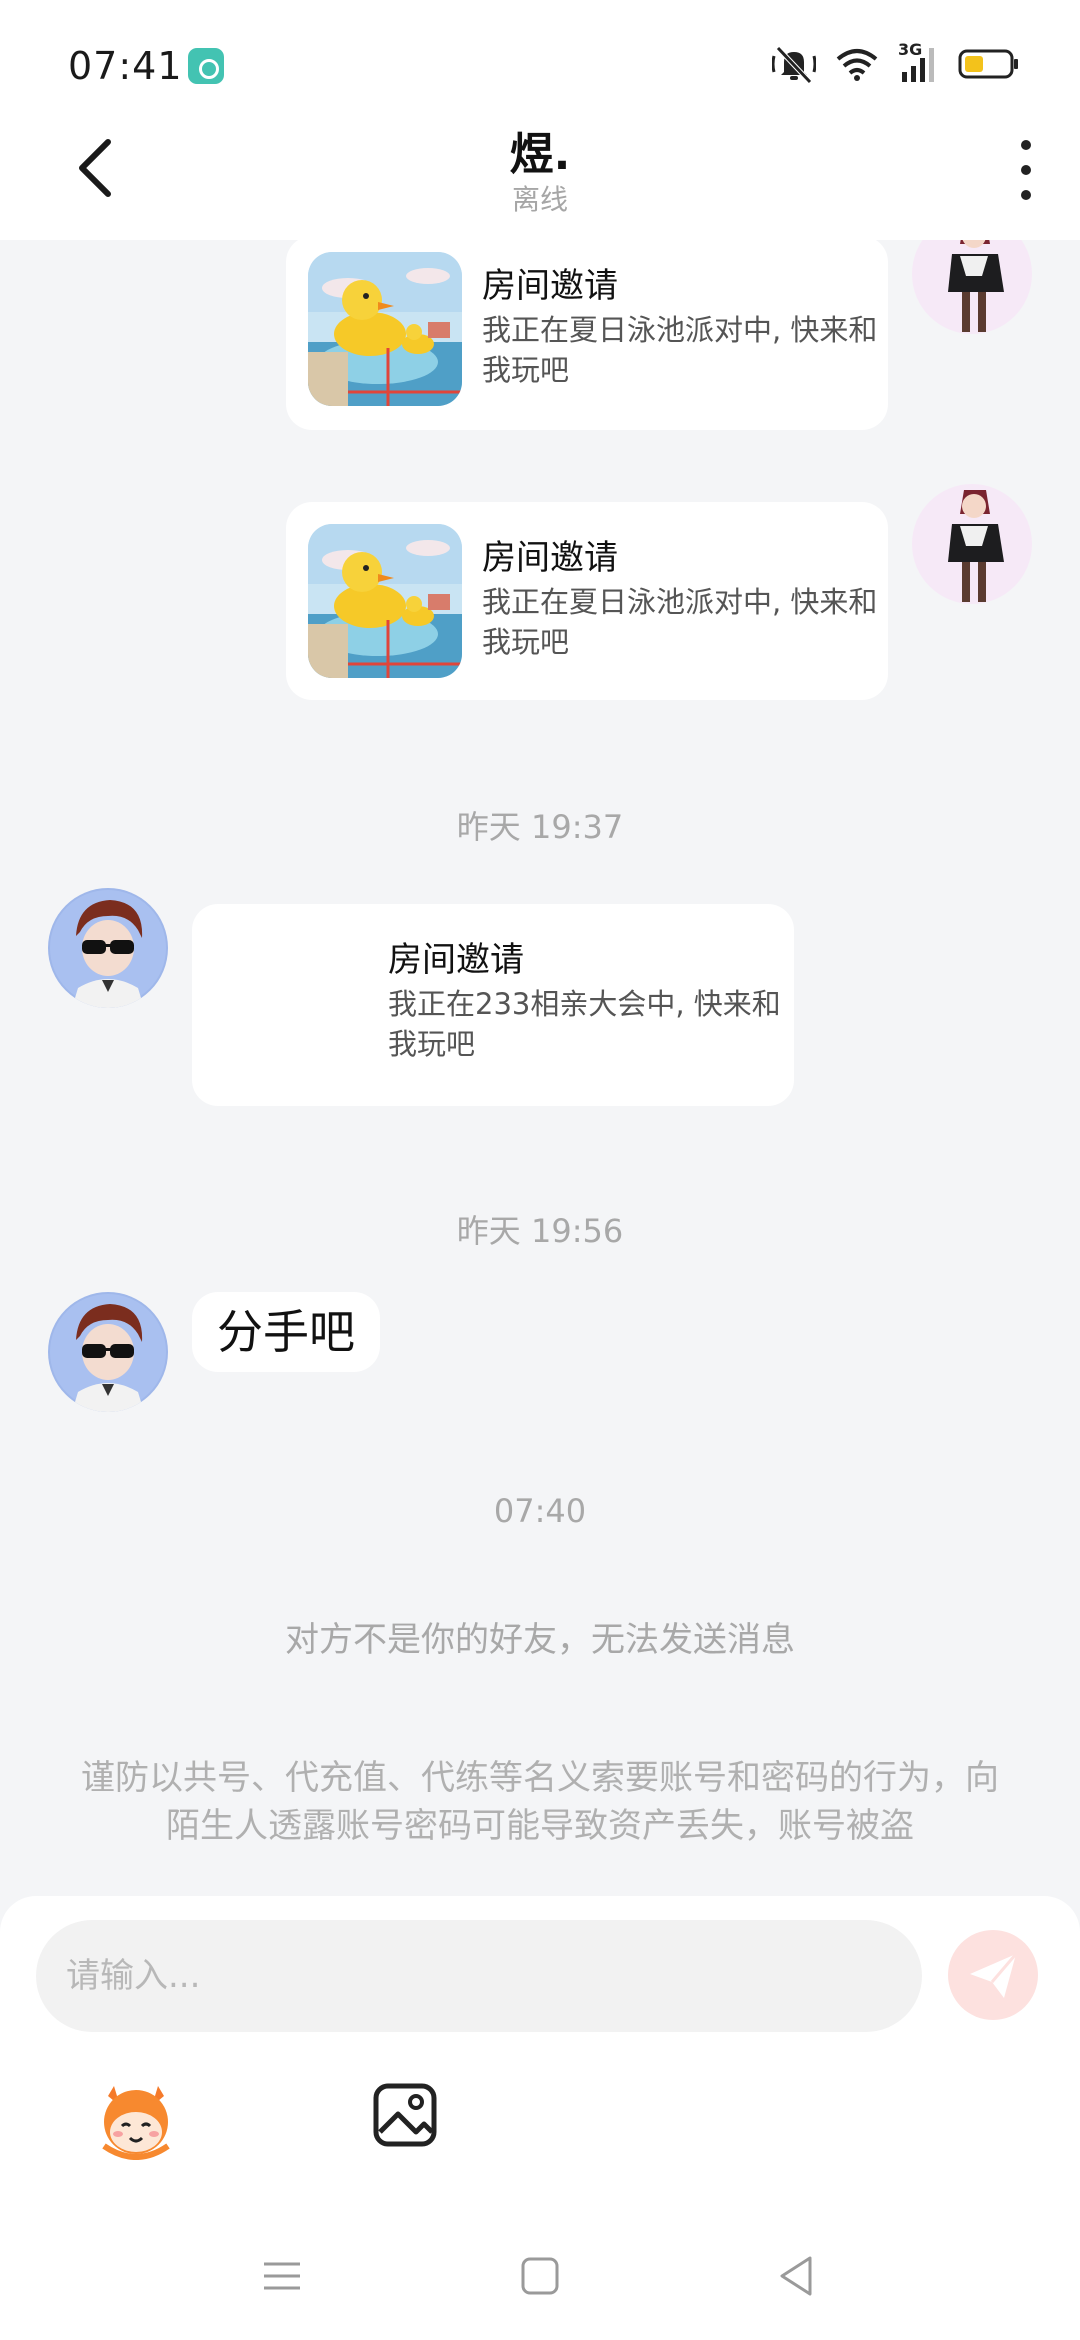 The image size is (1080, 2340). Describe the element at coordinates (405, 2115) in the screenshot. I see `image-icon` at that location.